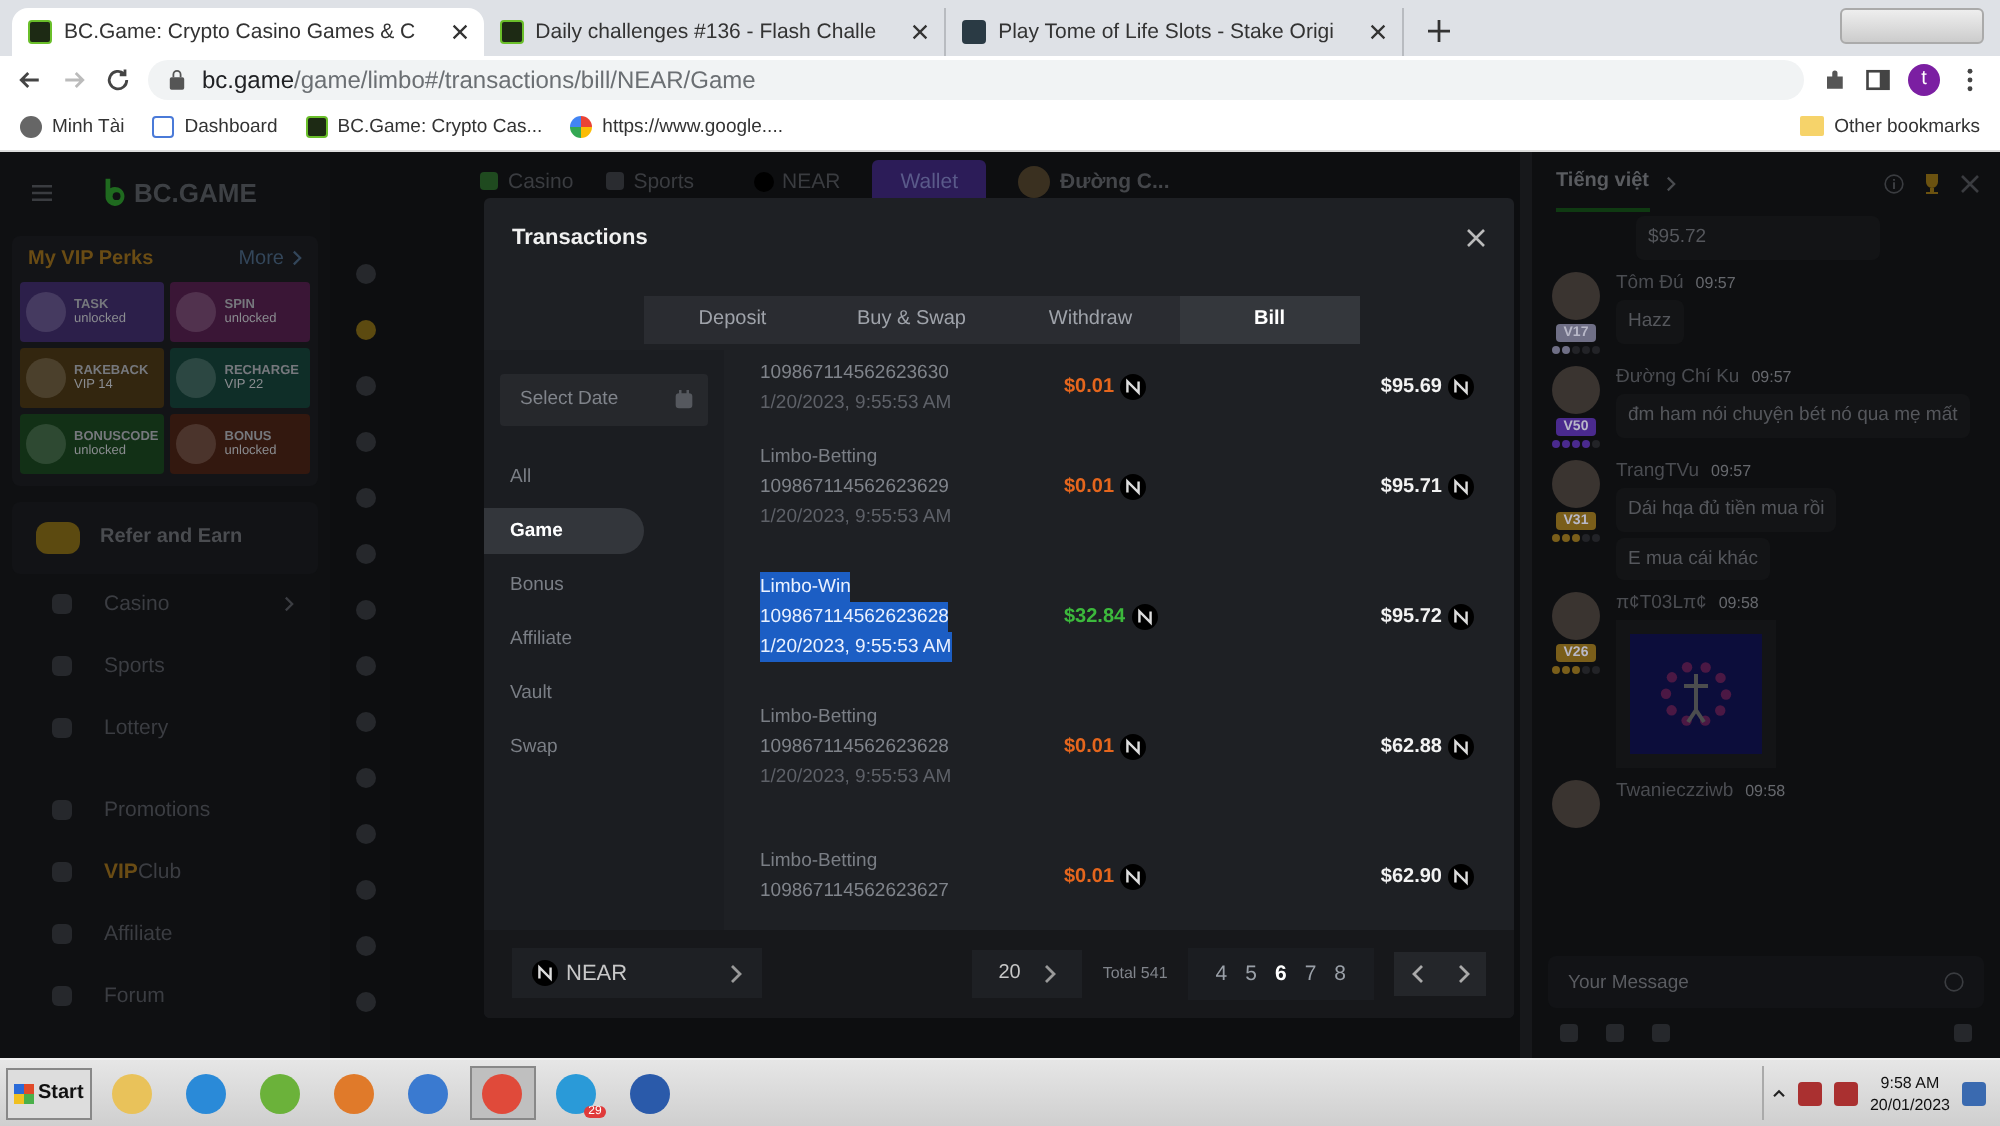 Image resolution: width=2000 pixels, height=1126 pixels. I want to click on chevron-right-icon, so click(1463, 973).